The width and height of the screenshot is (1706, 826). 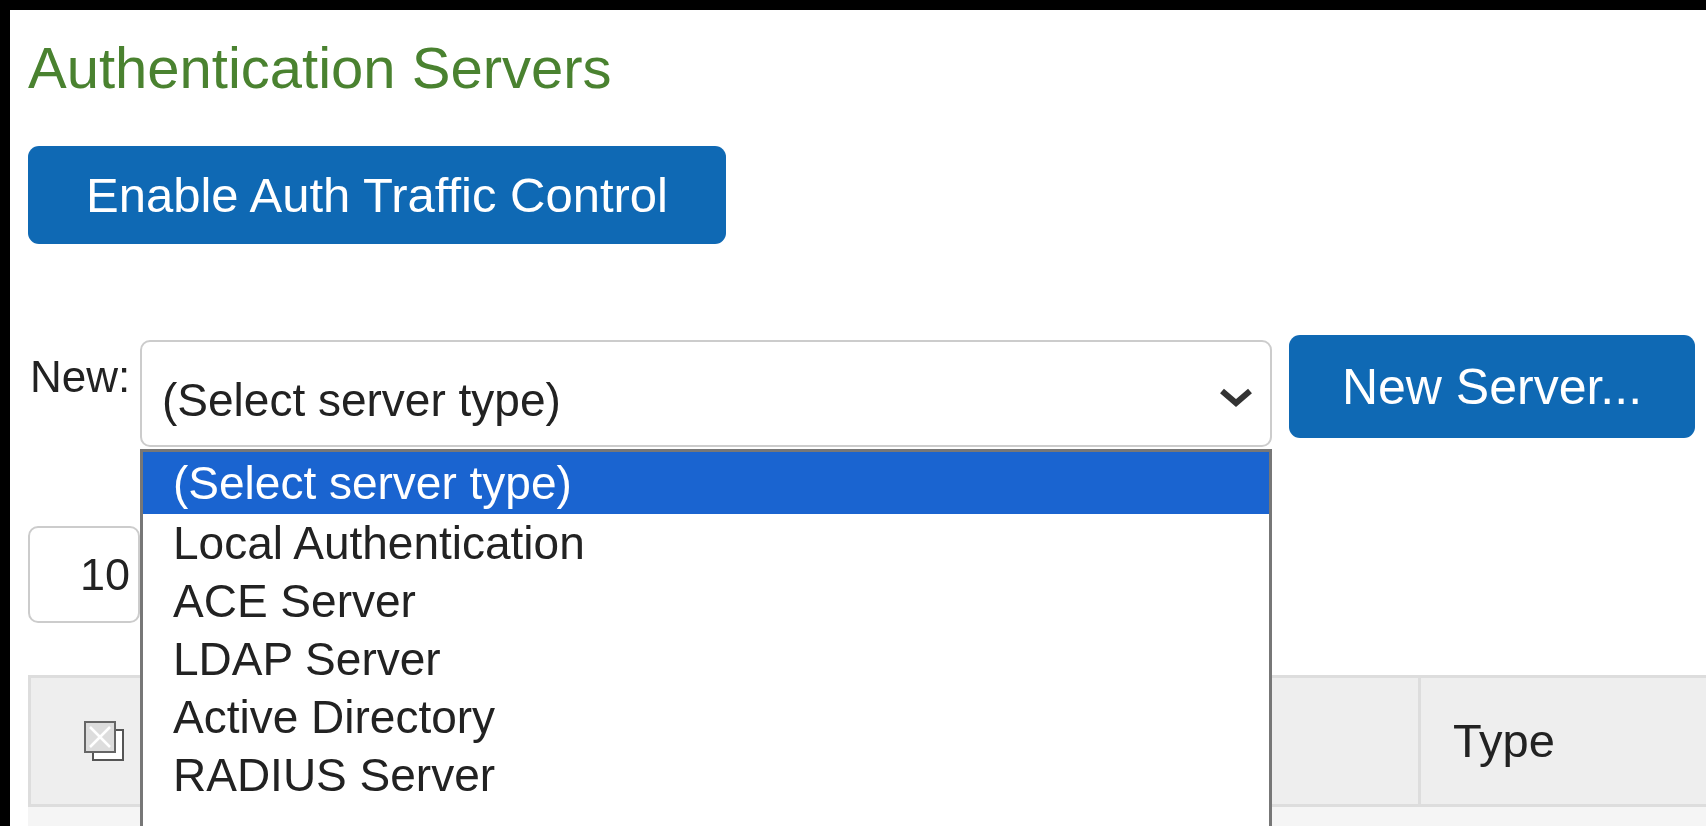 I want to click on dropdown-option: RADIUS Server, so click(x=706, y=775).